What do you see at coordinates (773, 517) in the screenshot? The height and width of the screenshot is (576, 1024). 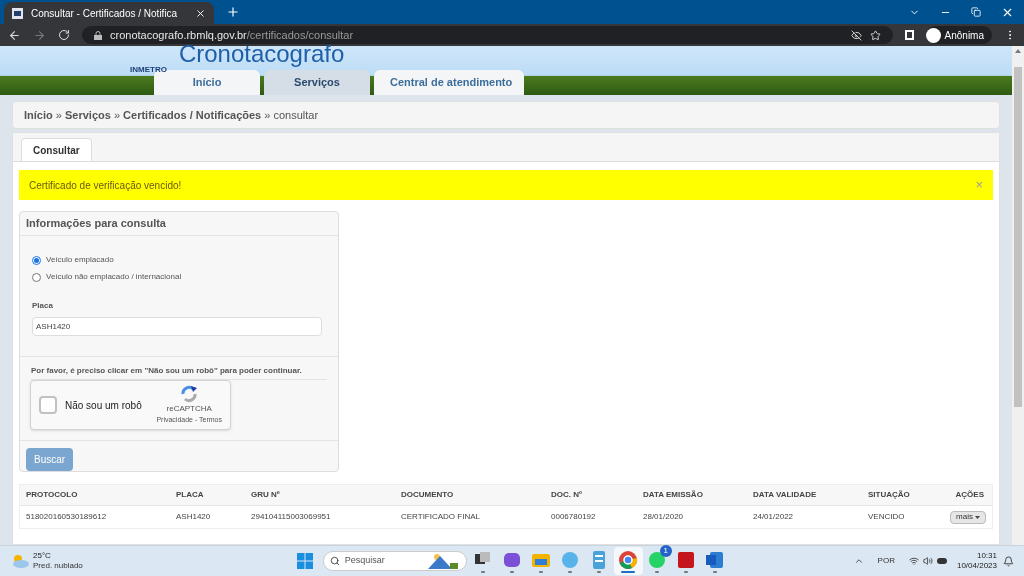 I see `table-cell-text: 24/01/2022` at bounding box center [773, 517].